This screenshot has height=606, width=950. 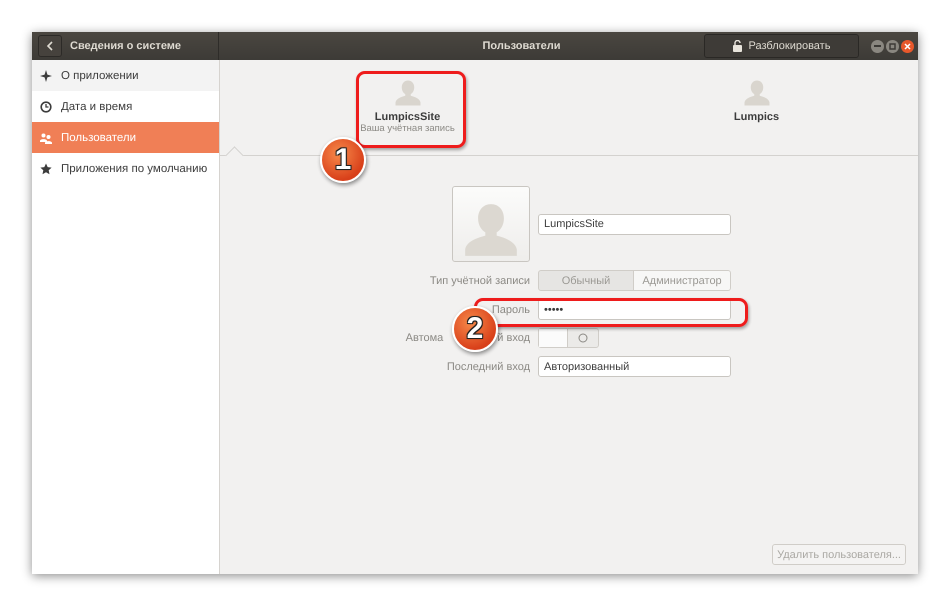 I want to click on password-field: •••••, so click(x=634, y=309).